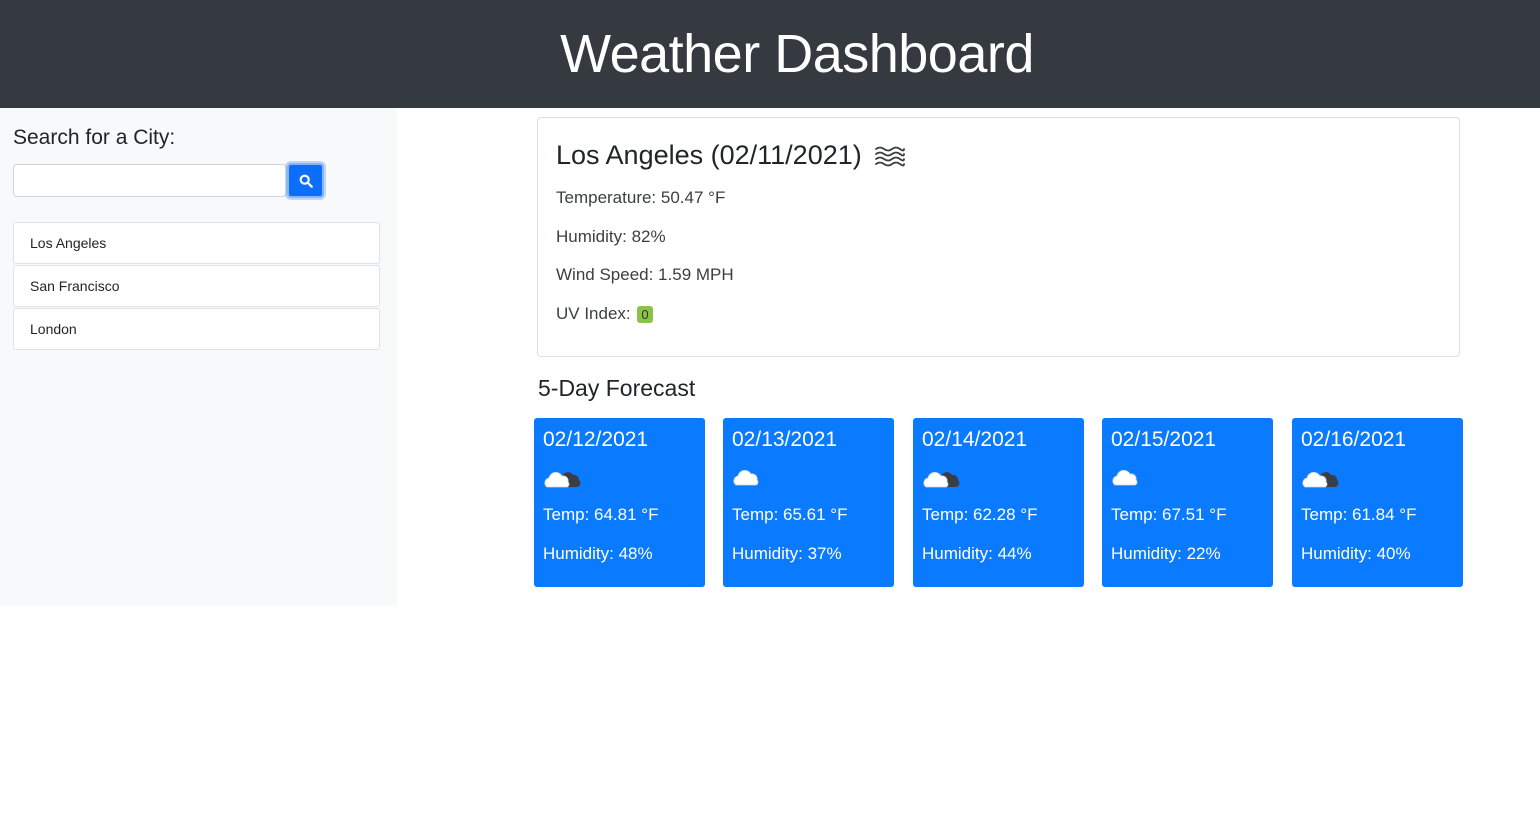  Describe the element at coordinates (596, 439) in the screenshot. I see `forecast-date: 02/12/2021` at that location.